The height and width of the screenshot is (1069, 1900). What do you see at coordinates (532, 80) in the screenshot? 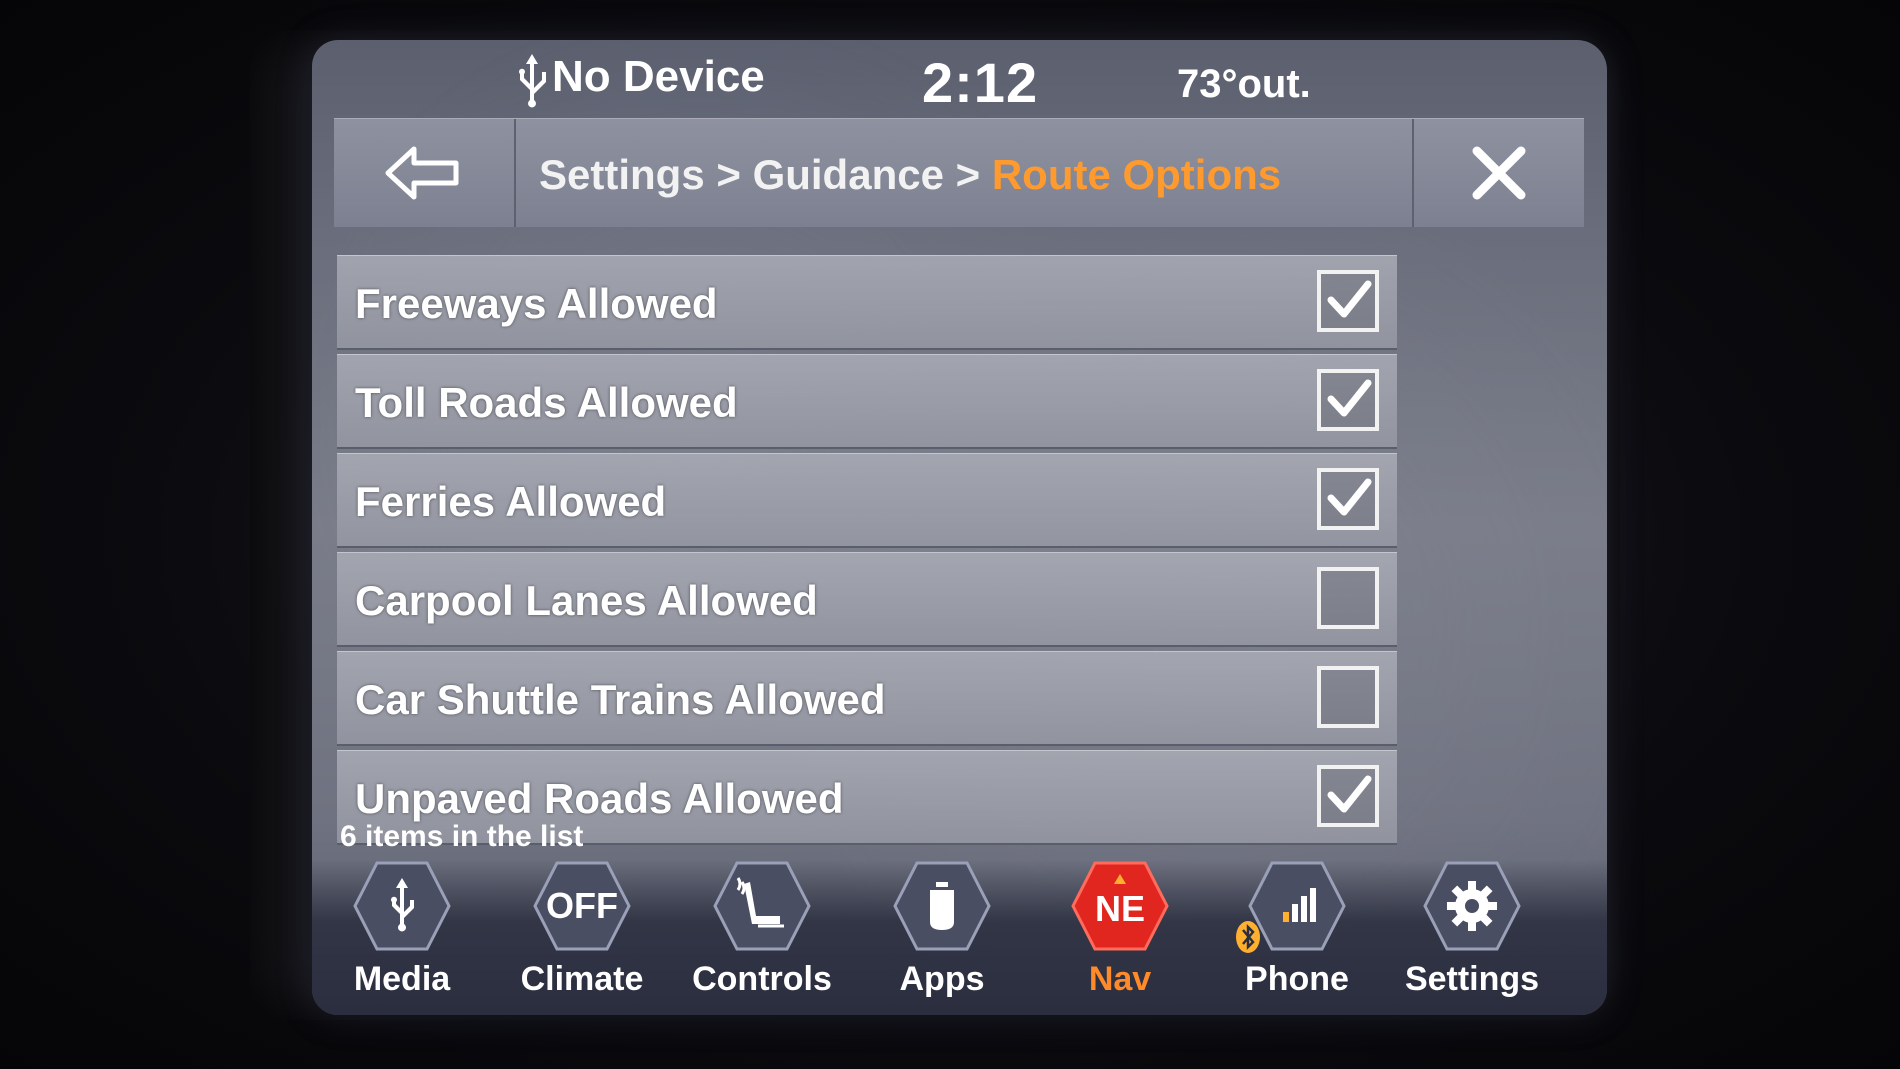
I see `usb-icon` at bounding box center [532, 80].